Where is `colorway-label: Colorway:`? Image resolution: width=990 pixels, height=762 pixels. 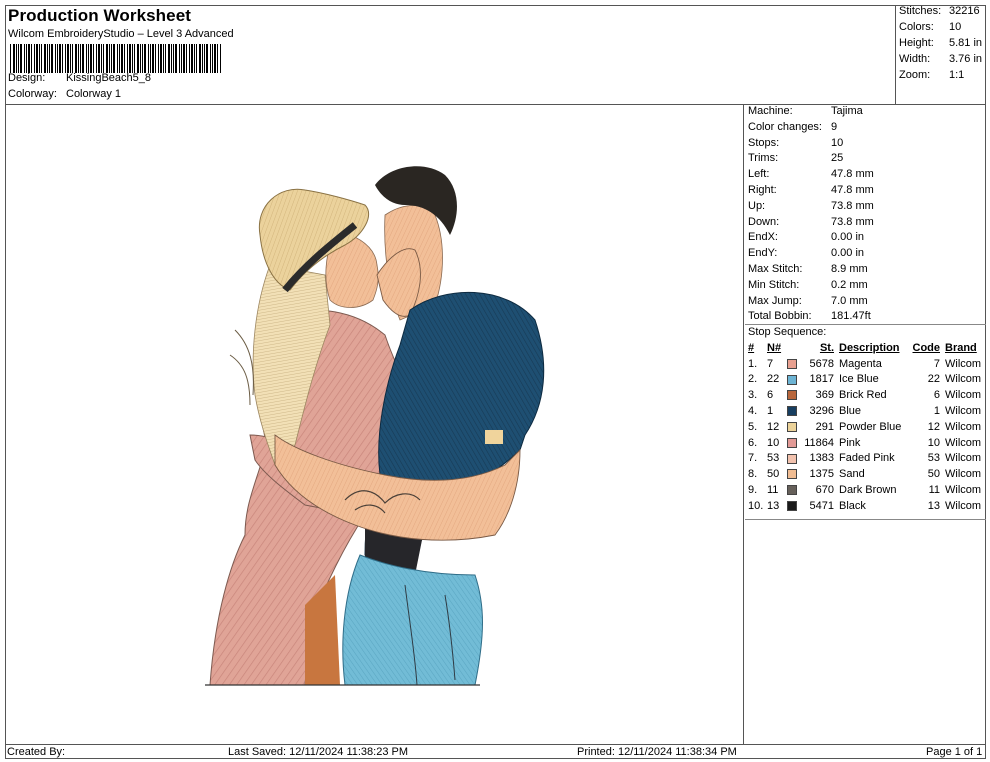
colorway-label: Colorway: is located at coordinates (32, 94).